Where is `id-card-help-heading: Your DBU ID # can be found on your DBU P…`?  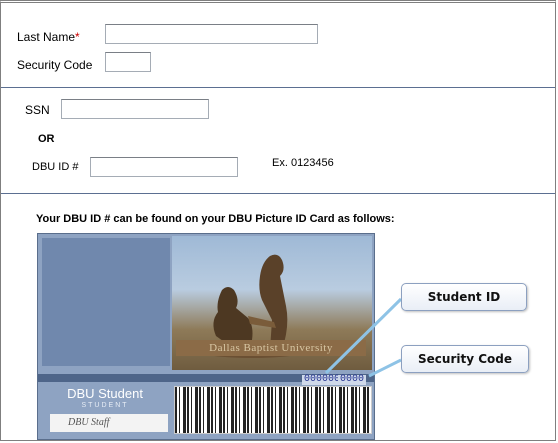
id-card-help-heading: Your DBU ID # can be found on your DBU P… is located at coordinates (215, 219).